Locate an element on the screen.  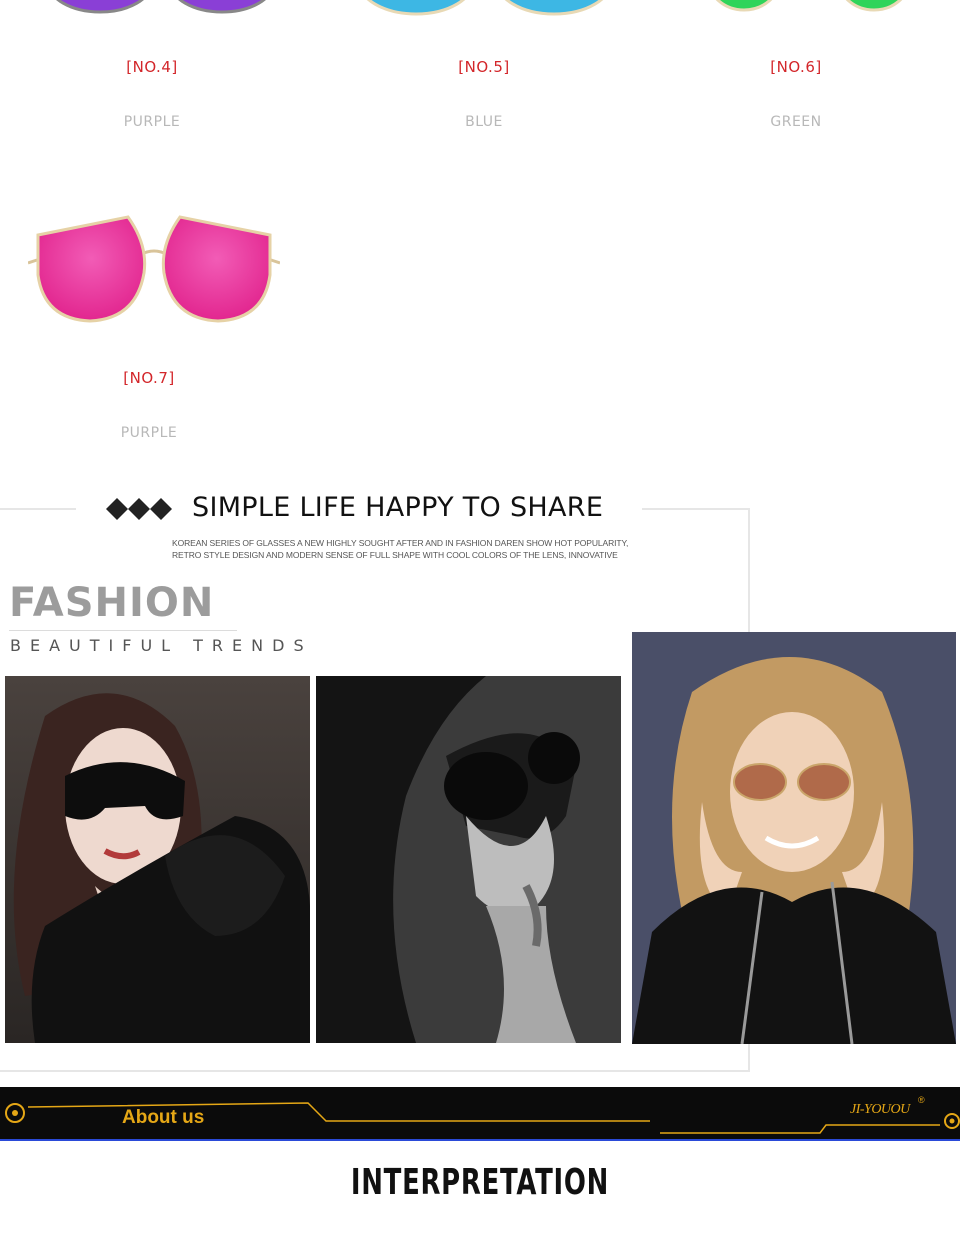
trademark-symbol: ® is located at coordinates (921, 1100).